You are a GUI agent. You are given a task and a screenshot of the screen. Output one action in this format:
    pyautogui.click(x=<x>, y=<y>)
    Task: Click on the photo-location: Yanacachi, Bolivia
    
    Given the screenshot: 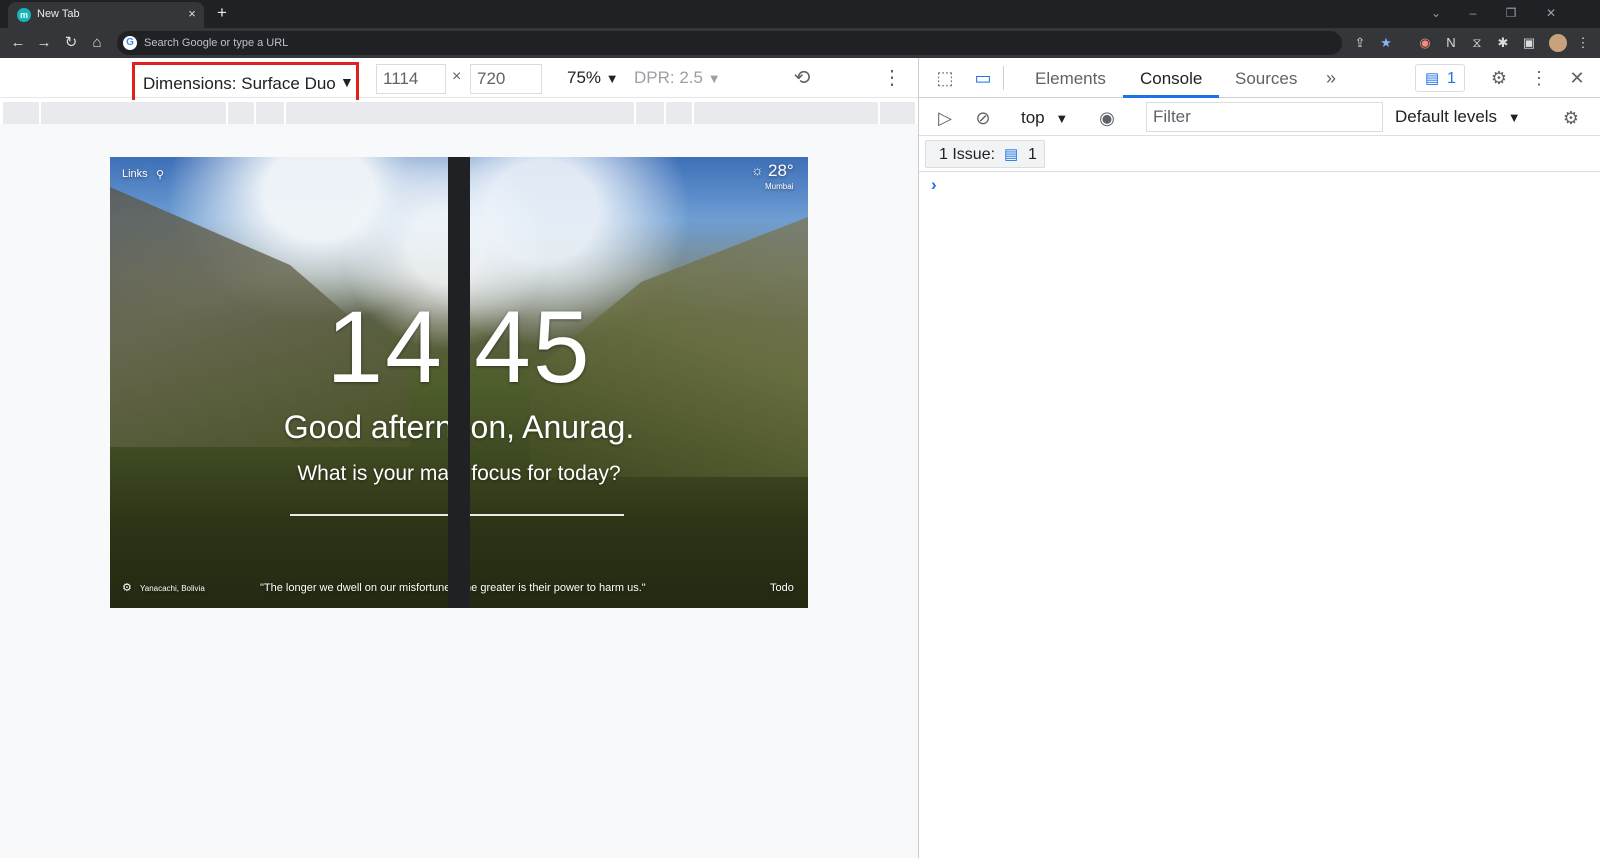 What is the action you would take?
    pyautogui.click(x=172, y=588)
    